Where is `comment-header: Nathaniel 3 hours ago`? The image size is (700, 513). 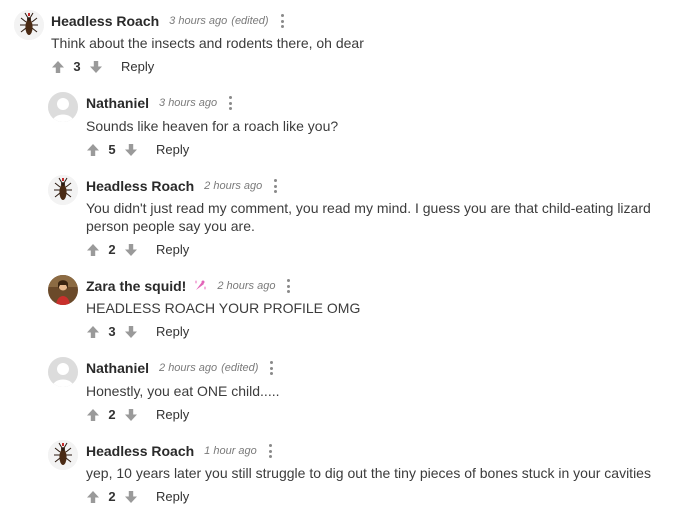 comment-header: Nathaniel 3 hours ago is located at coordinates (159, 103).